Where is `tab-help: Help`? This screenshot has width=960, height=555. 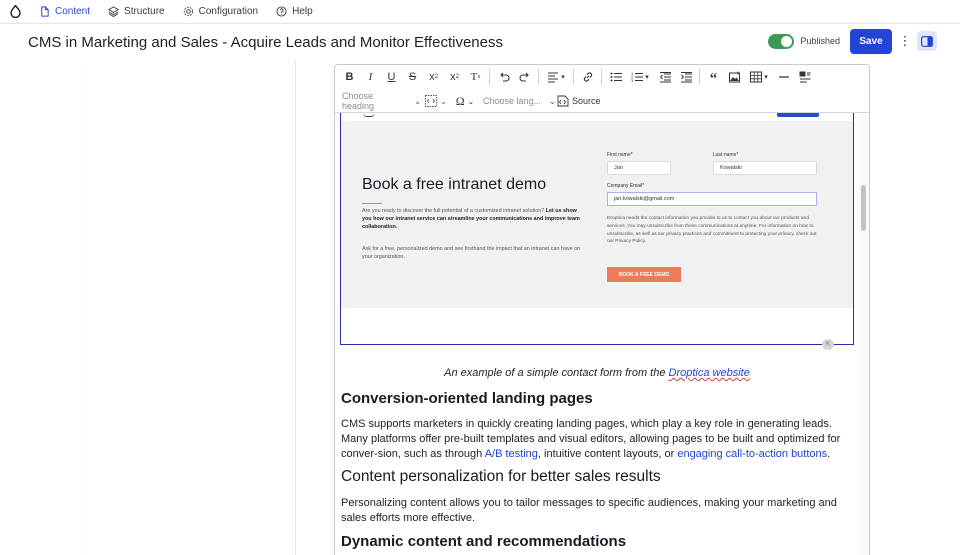
tab-help: Help is located at coordinates (294, 12).